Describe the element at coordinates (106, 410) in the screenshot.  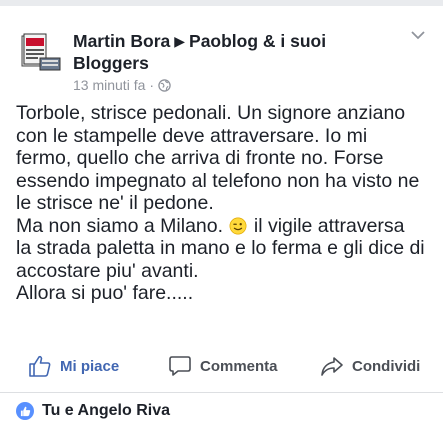
I see `reactions-text: Tu e Angelo Riva` at that location.